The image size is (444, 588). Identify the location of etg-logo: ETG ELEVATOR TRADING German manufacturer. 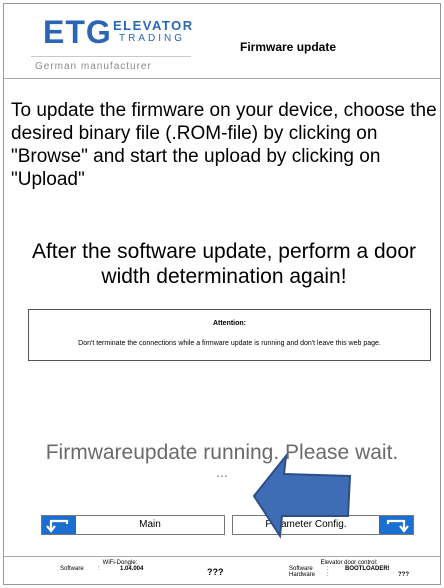
(116, 44).